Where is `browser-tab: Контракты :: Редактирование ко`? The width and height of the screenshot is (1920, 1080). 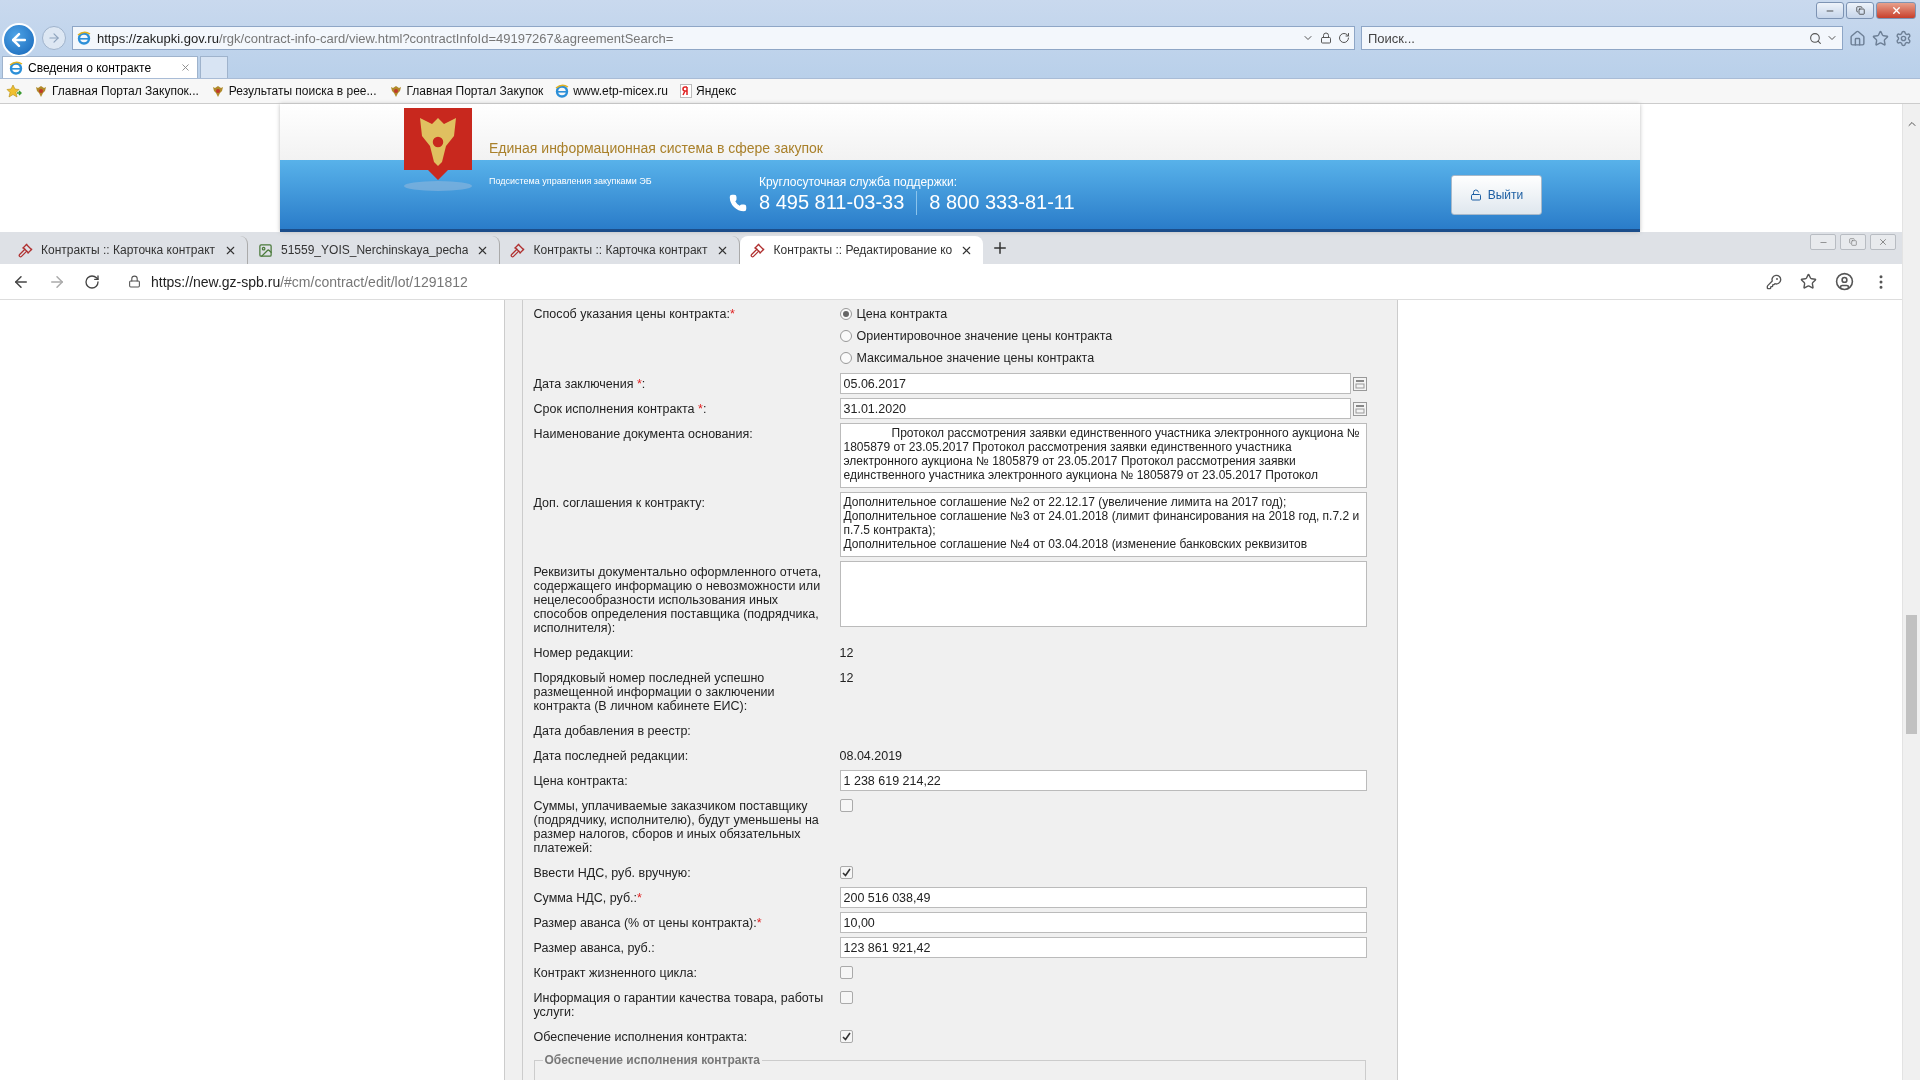 browser-tab: Контракты :: Редактирование ко is located at coordinates (862, 250).